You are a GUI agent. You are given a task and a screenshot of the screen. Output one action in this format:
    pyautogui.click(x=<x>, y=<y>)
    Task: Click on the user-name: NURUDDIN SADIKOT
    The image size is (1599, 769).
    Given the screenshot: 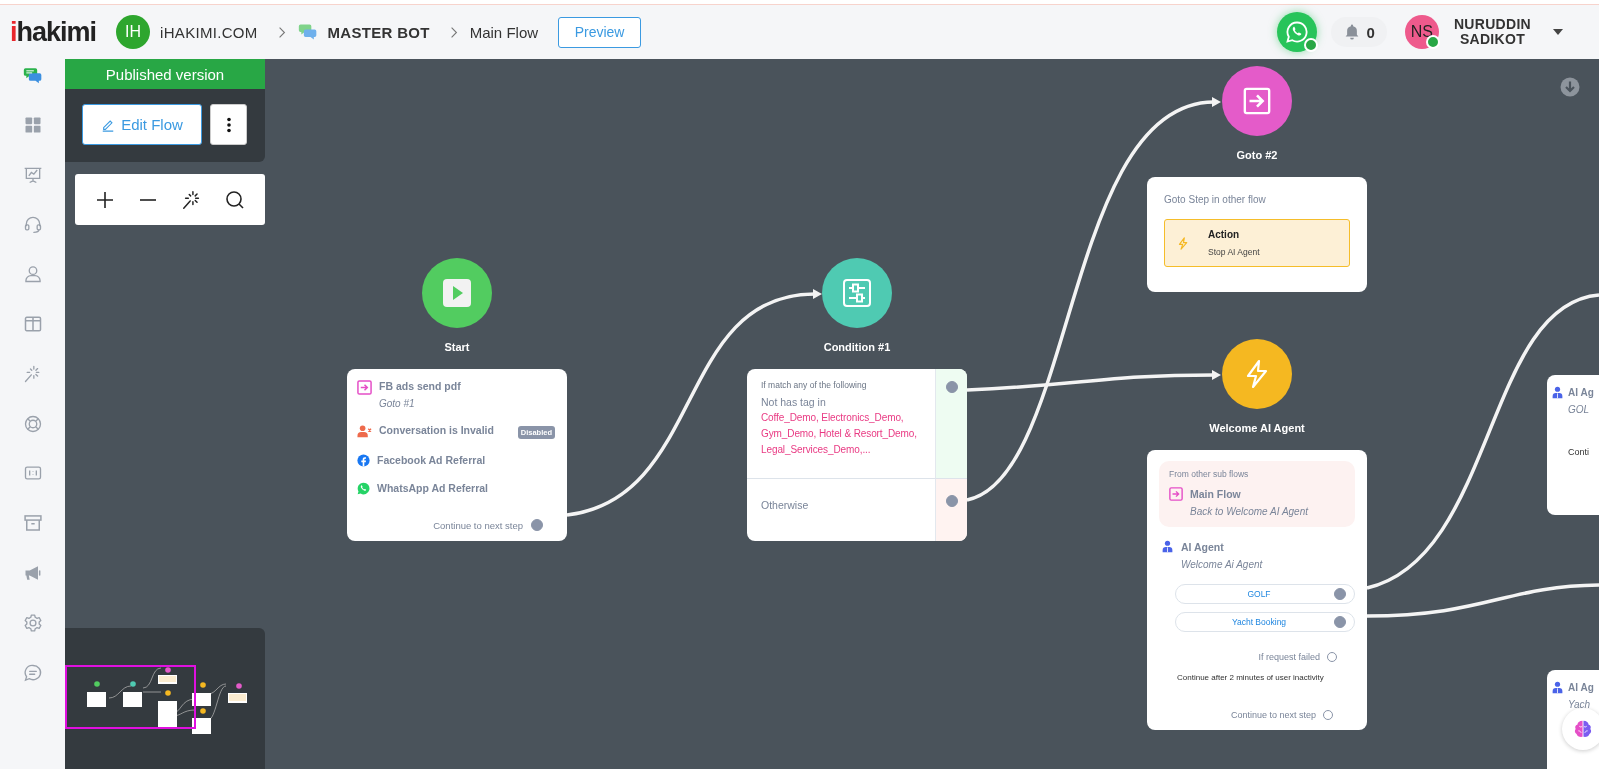 What is the action you would take?
    pyautogui.click(x=1492, y=32)
    